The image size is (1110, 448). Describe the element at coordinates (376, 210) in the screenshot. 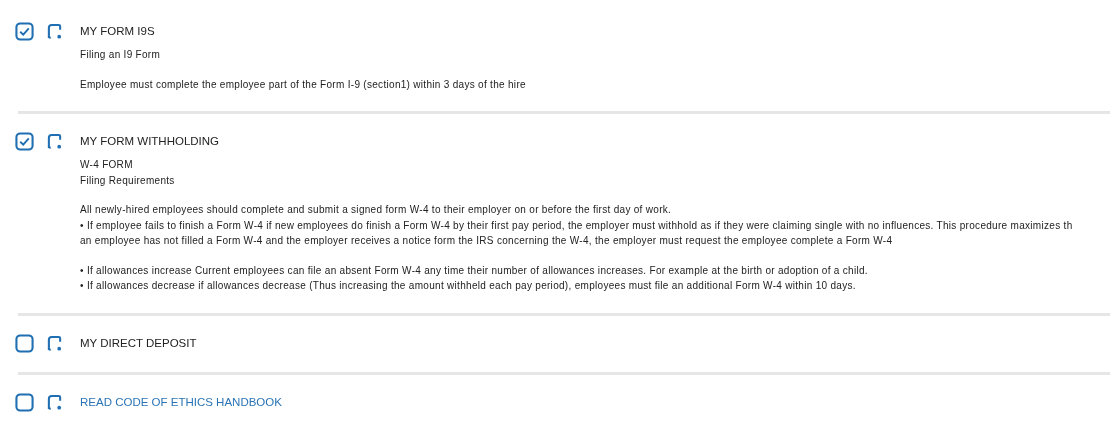

I see `text-line: All newly-hired employees should complete and submit a signed form W-4 to their employer on or before the first day of work.` at that location.